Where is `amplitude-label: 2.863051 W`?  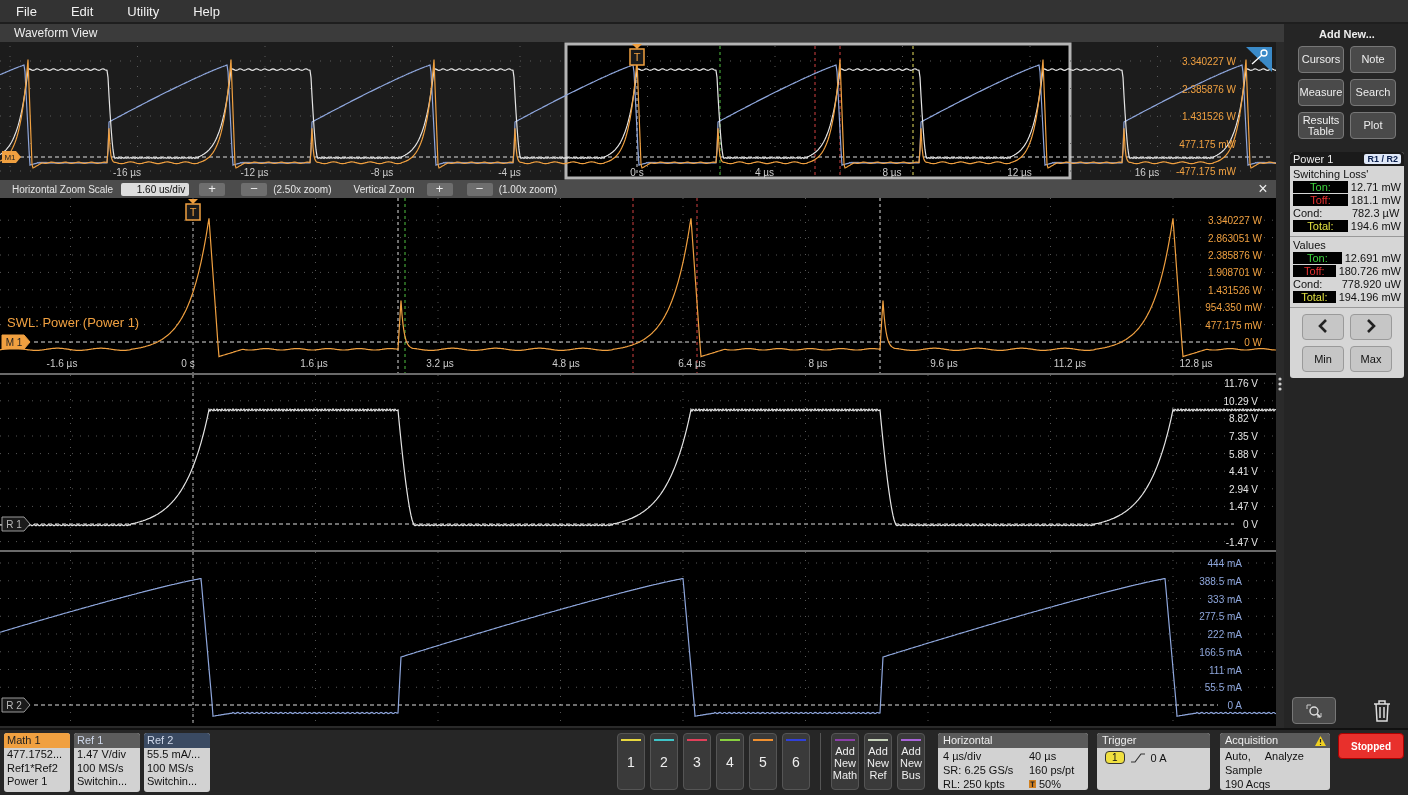
amplitude-label: 2.863051 W is located at coordinates (1235, 238).